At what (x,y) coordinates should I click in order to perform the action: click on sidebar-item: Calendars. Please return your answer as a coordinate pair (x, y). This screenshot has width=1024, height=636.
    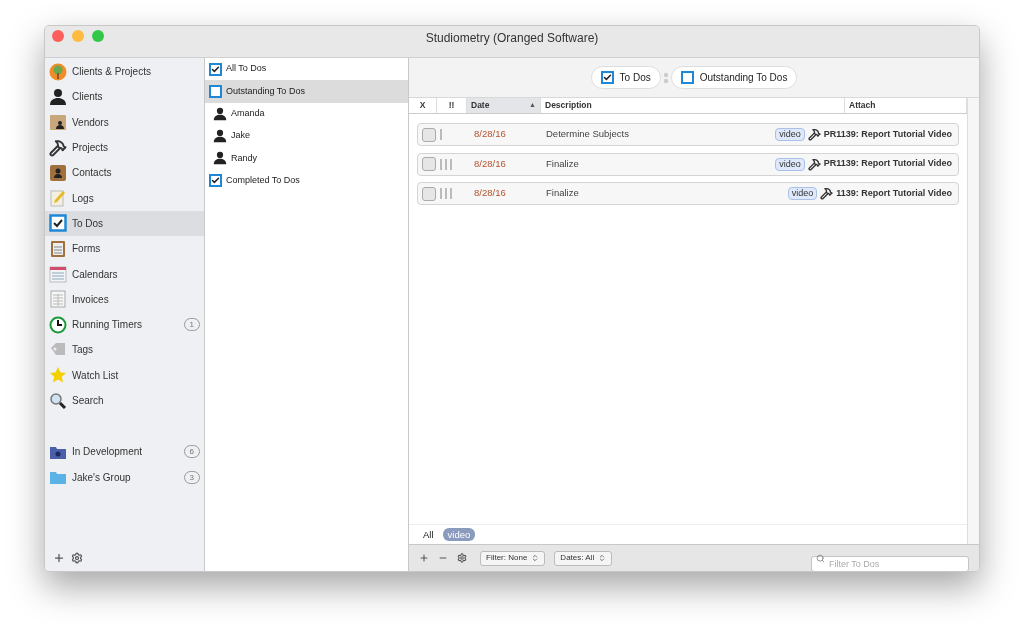
    Looking at the image, I should click on (124, 274).